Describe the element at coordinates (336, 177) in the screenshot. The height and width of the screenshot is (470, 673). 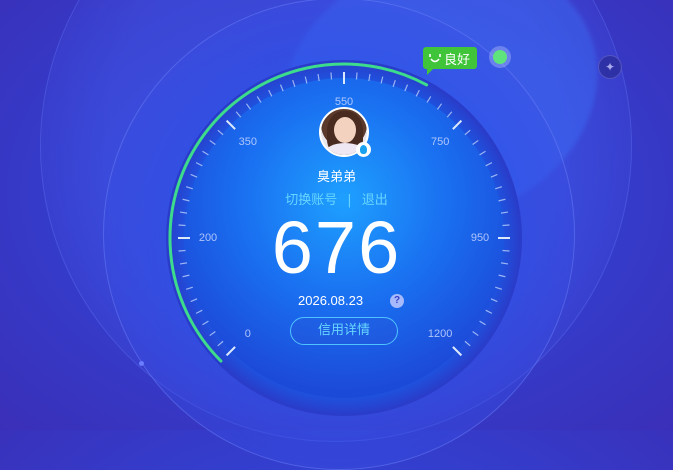
I see `username: 臭弟弟` at that location.